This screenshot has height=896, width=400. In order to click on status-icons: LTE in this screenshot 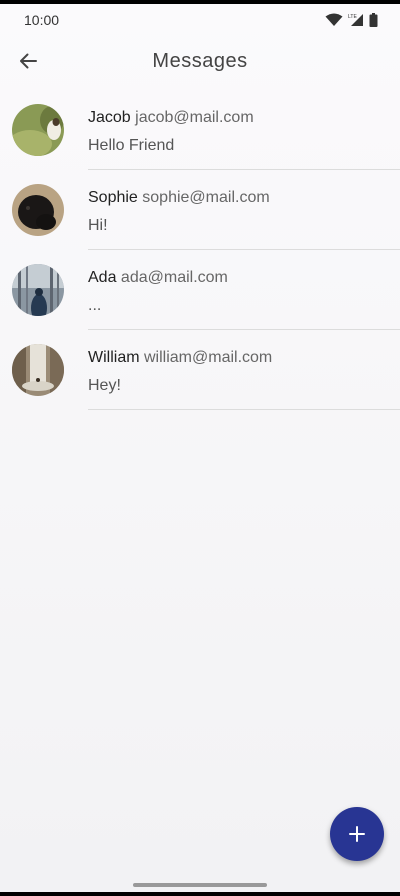, I will do `click(351, 20)`.